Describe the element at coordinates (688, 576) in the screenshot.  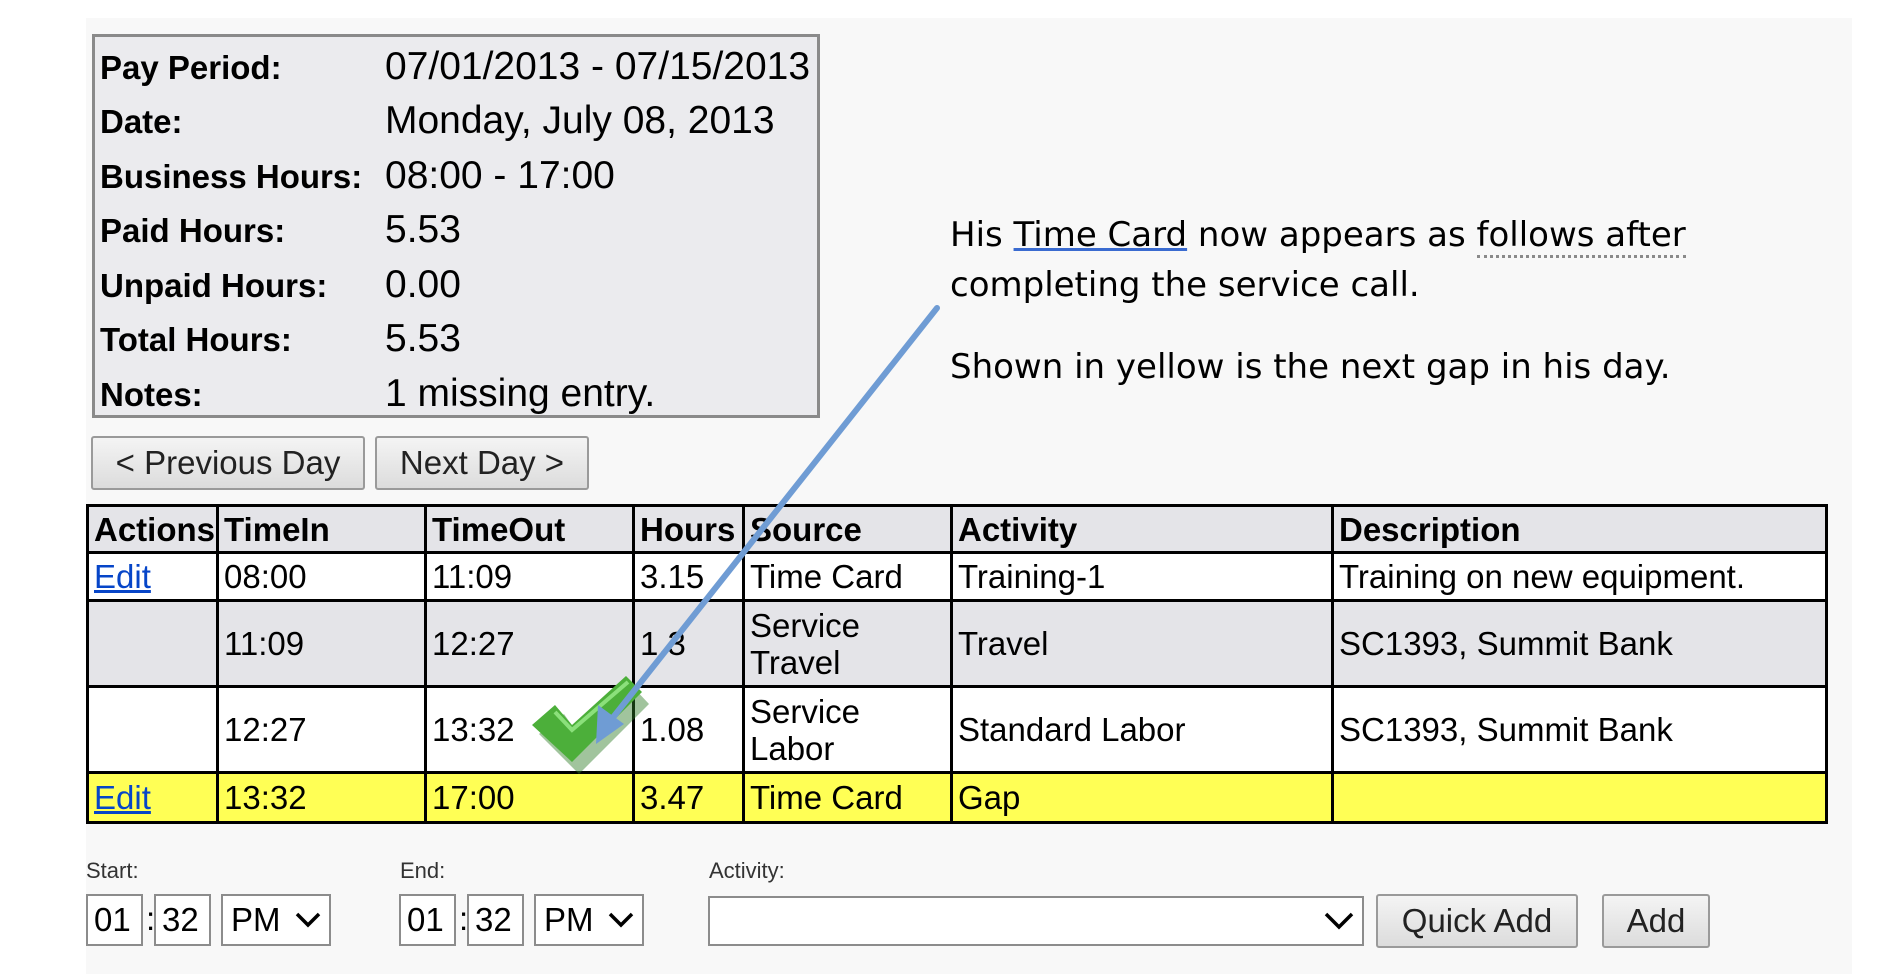
I see `hours-cell: 3.15` at that location.